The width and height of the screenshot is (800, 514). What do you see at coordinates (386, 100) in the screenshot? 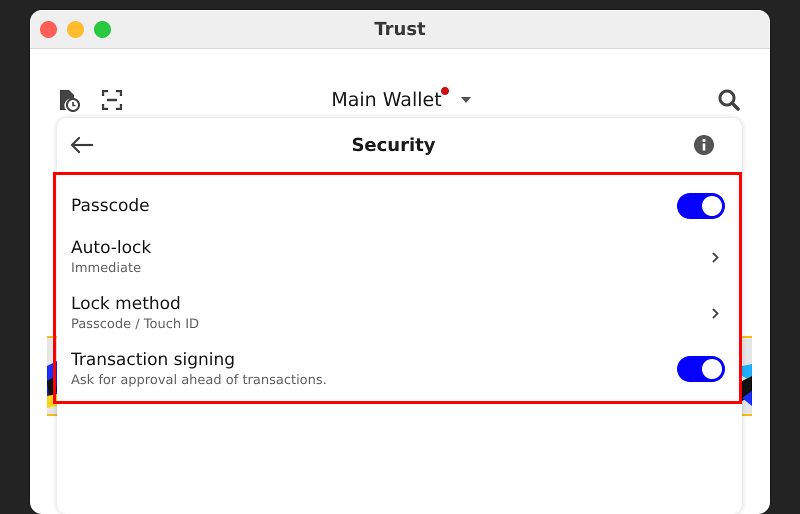
I see `wallet-name: Main Wallet` at bounding box center [386, 100].